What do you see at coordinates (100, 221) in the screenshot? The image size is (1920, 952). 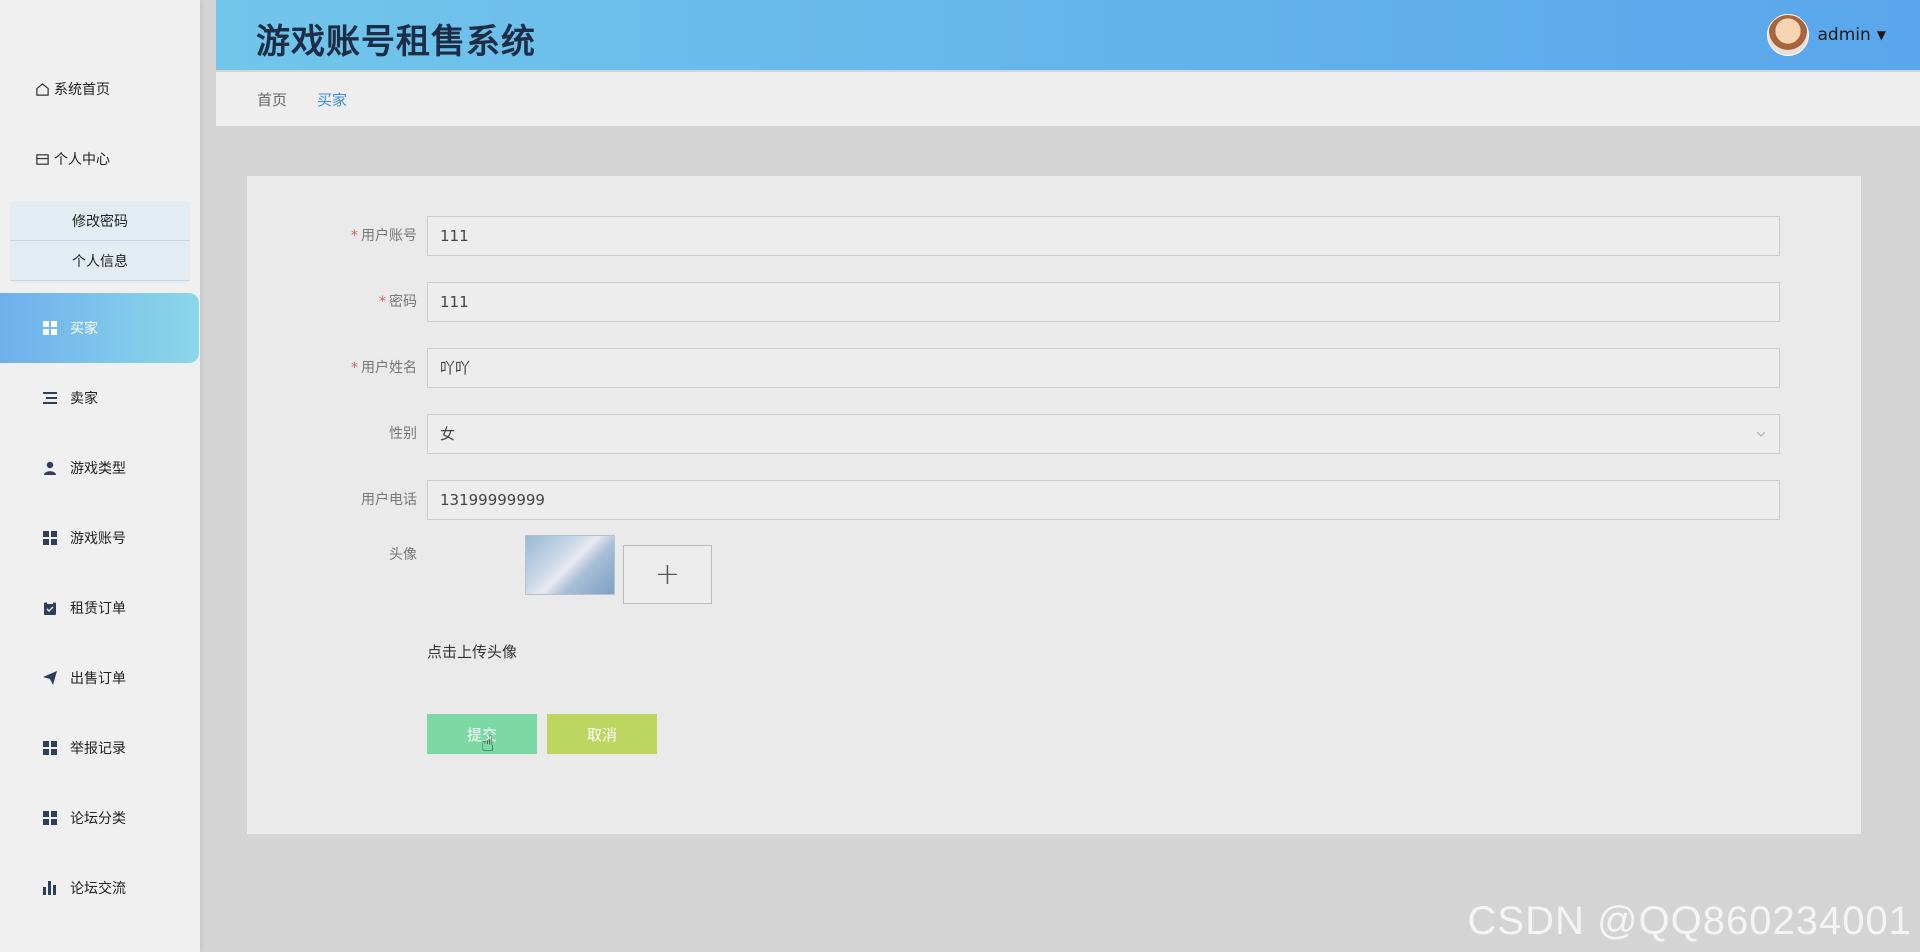 I see `submenu-item-change-password: 修改密码` at bounding box center [100, 221].